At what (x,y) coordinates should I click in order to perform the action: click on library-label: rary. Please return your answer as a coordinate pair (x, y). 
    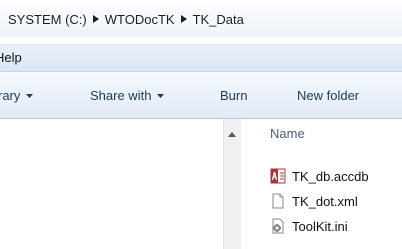
    Looking at the image, I should click on (10, 95).